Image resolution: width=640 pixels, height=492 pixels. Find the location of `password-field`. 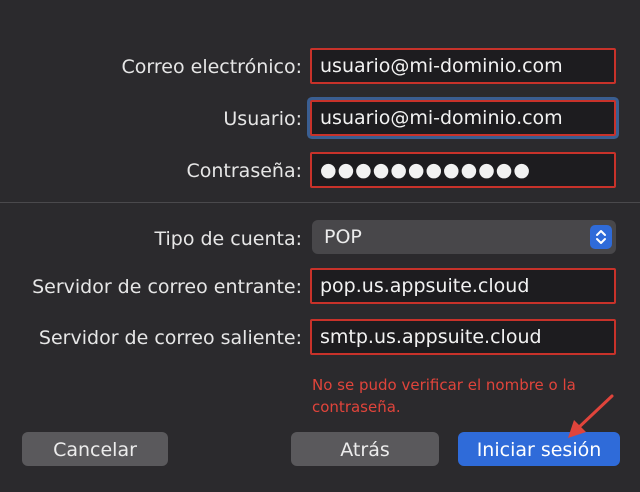

password-field is located at coordinates (465, 170).